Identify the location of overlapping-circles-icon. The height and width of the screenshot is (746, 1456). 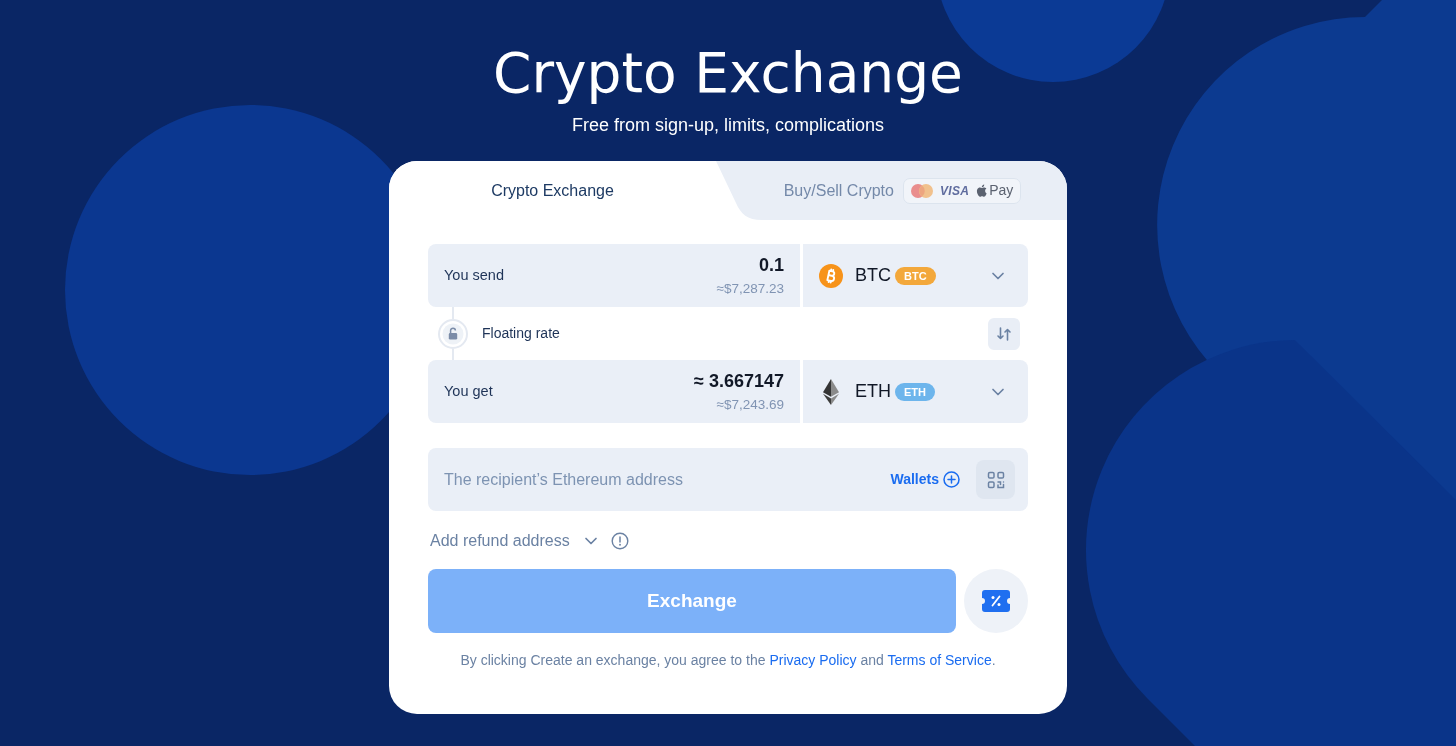
(921, 190).